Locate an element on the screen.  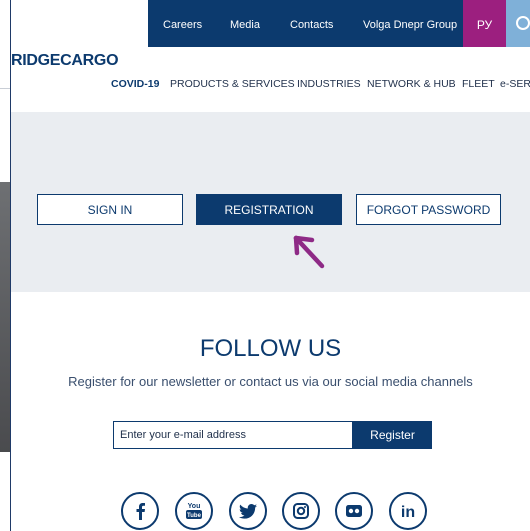
svg-text: Tube is located at coordinates (194, 516).